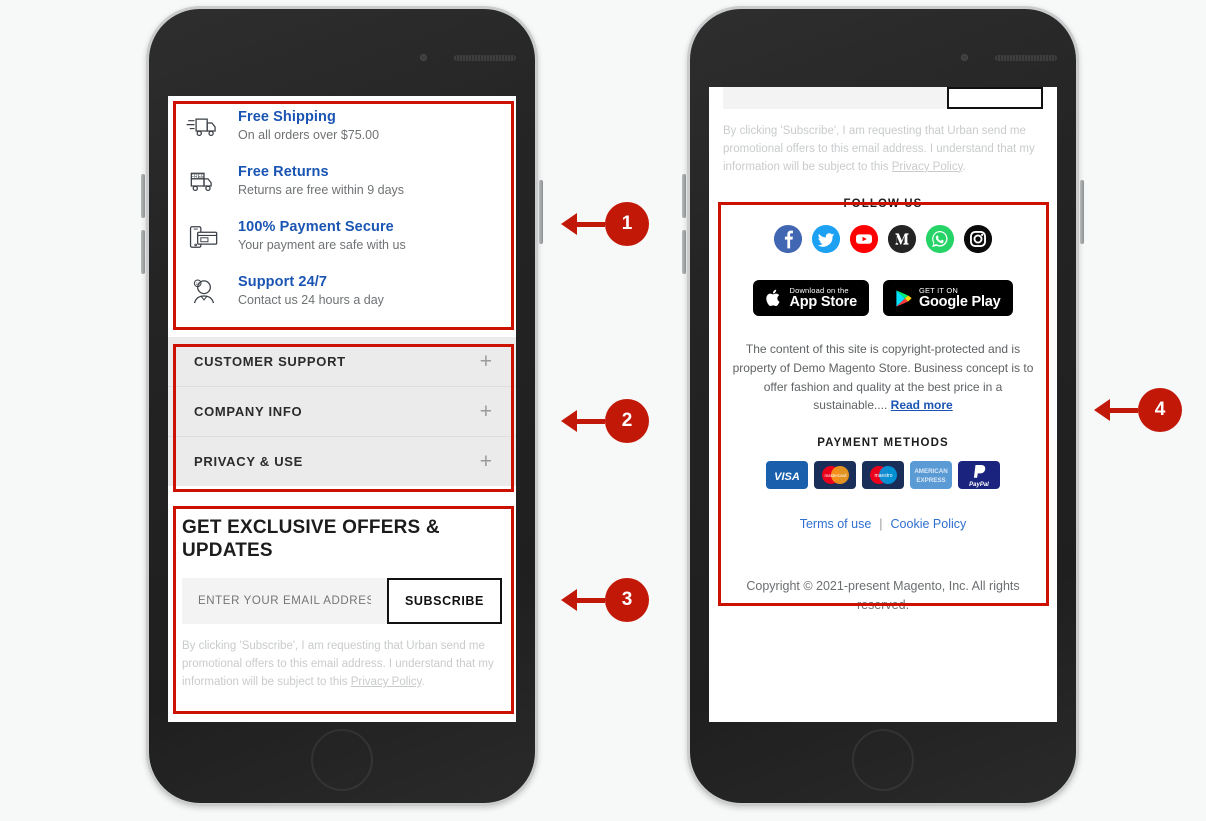 The height and width of the screenshot is (821, 1206). Describe the element at coordinates (485, 58) in the screenshot. I see `earpiece-speaker` at that location.